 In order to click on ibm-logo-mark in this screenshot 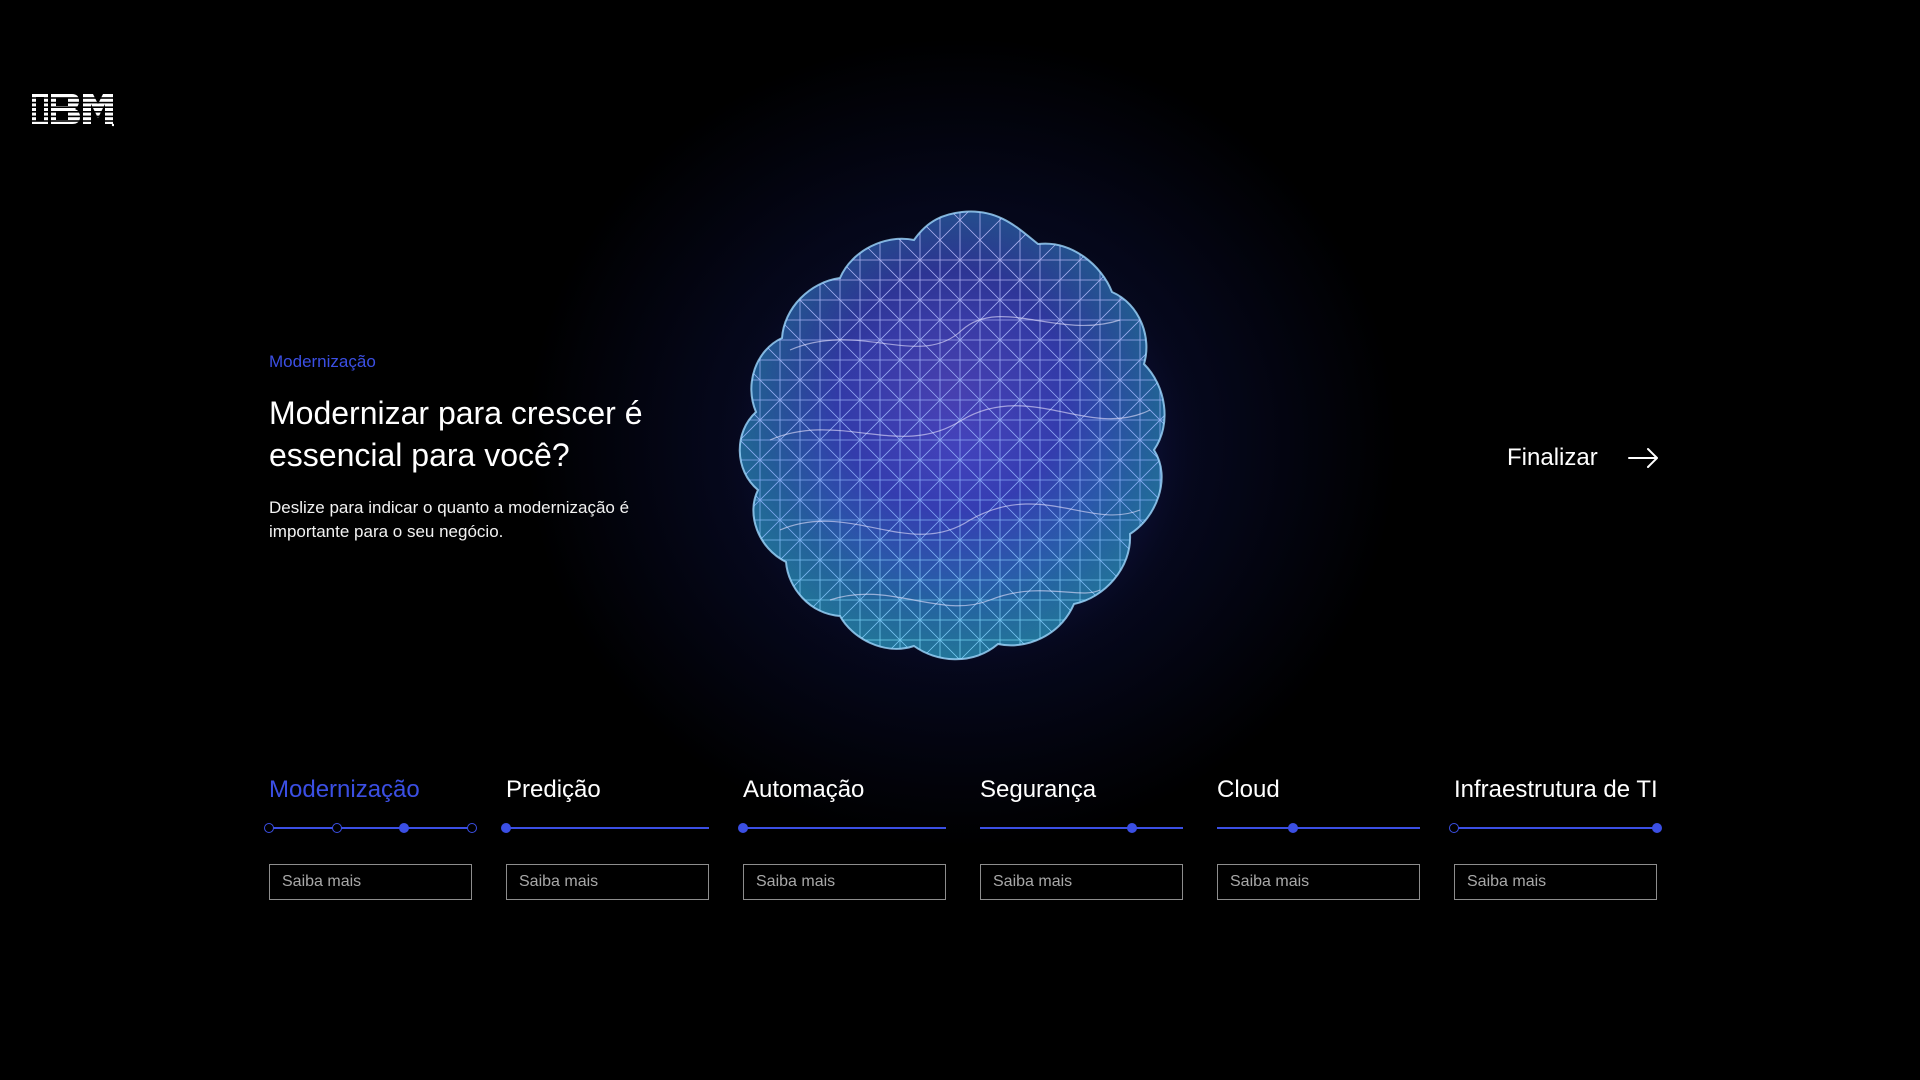, I will do `click(73, 110)`.